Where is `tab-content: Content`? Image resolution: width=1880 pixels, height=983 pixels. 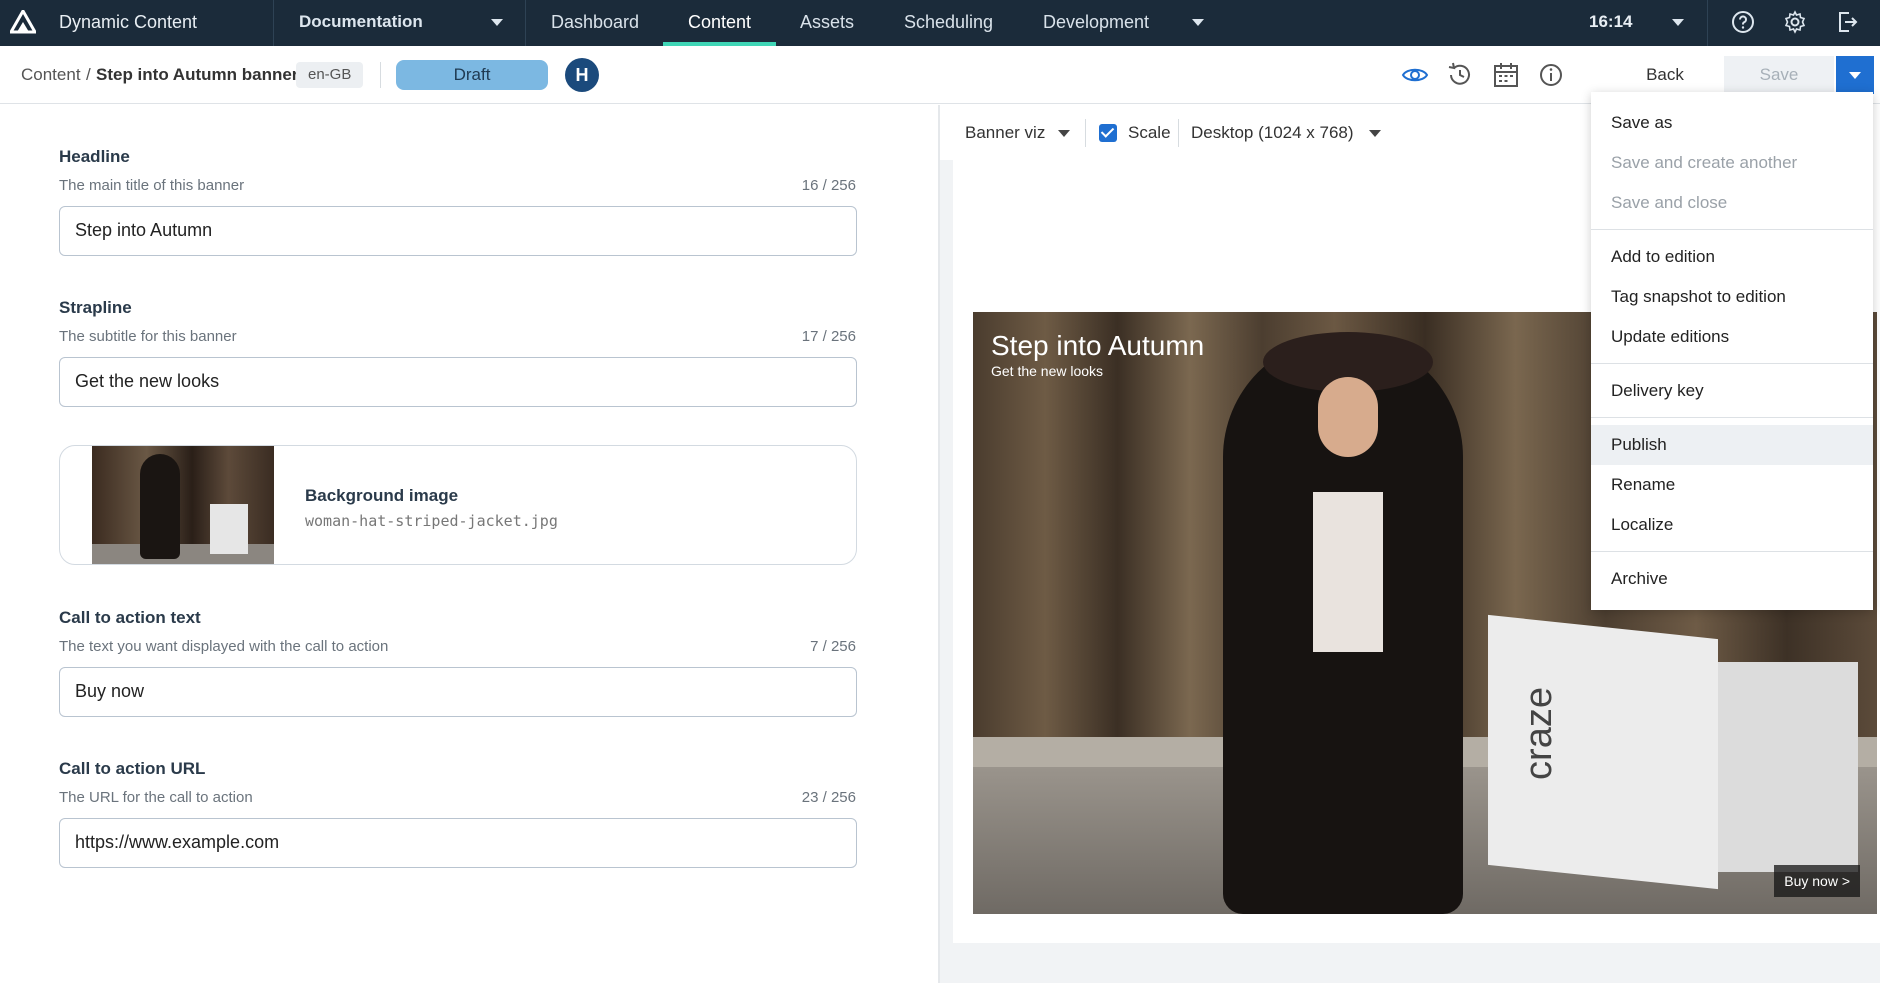
tab-content: Content is located at coordinates (719, 23).